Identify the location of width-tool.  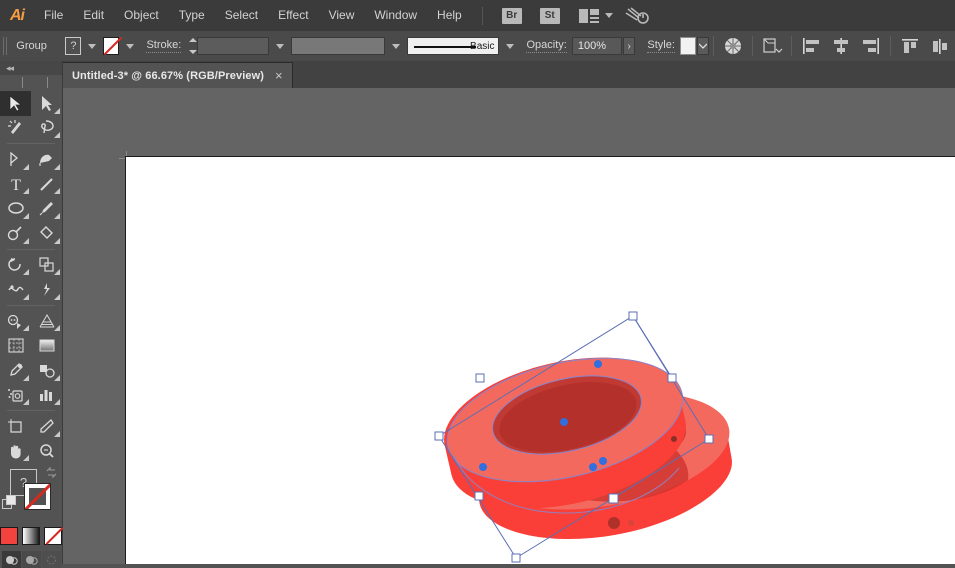
(15, 289).